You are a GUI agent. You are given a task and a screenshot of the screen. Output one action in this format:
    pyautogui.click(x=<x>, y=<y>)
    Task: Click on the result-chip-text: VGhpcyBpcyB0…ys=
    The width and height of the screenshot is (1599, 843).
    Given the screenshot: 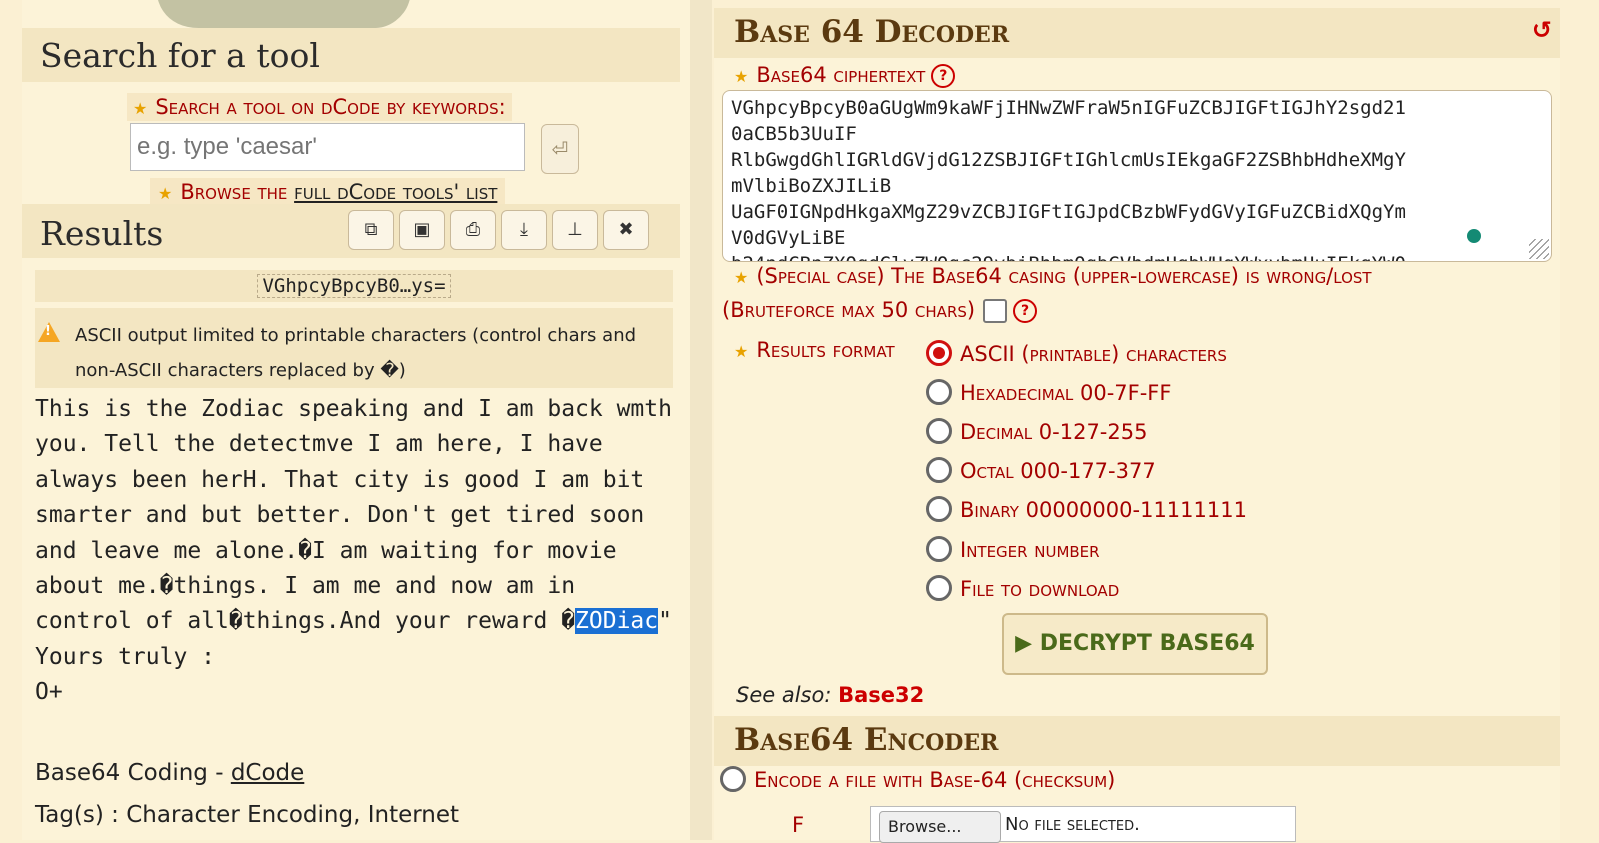 What is the action you would take?
    pyautogui.click(x=354, y=286)
    